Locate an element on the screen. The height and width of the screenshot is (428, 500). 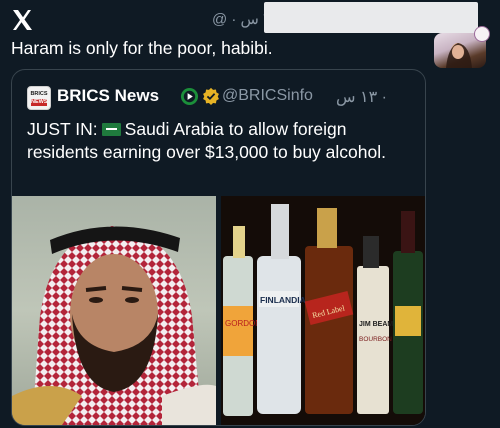
bourbon-label: BOURBON is located at coordinates (375, 339).